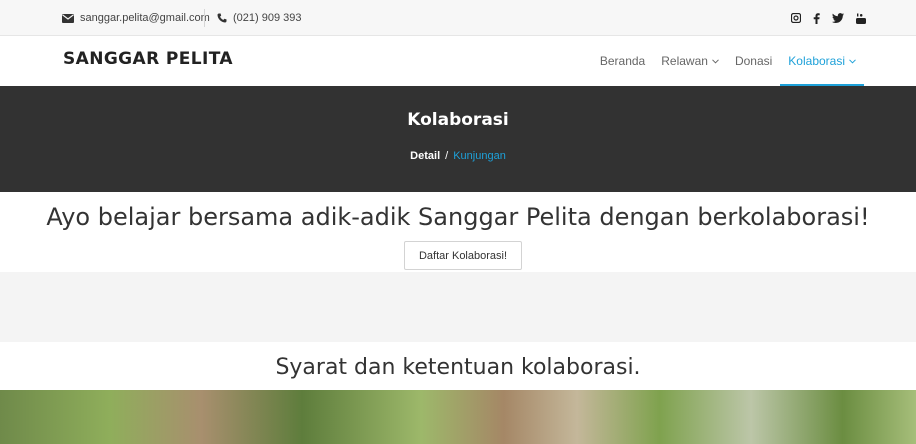 This screenshot has height=444, width=916. Describe the element at coordinates (861, 18) in the screenshot. I see `youtube-icon` at that location.